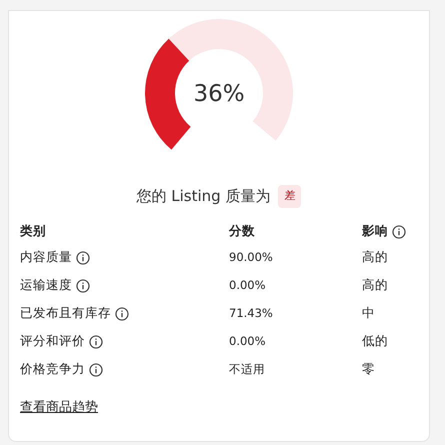 This screenshot has height=445, width=445. What do you see at coordinates (203, 196) in the screenshot?
I see `quality-label: 您的 Listing 质量为` at bounding box center [203, 196].